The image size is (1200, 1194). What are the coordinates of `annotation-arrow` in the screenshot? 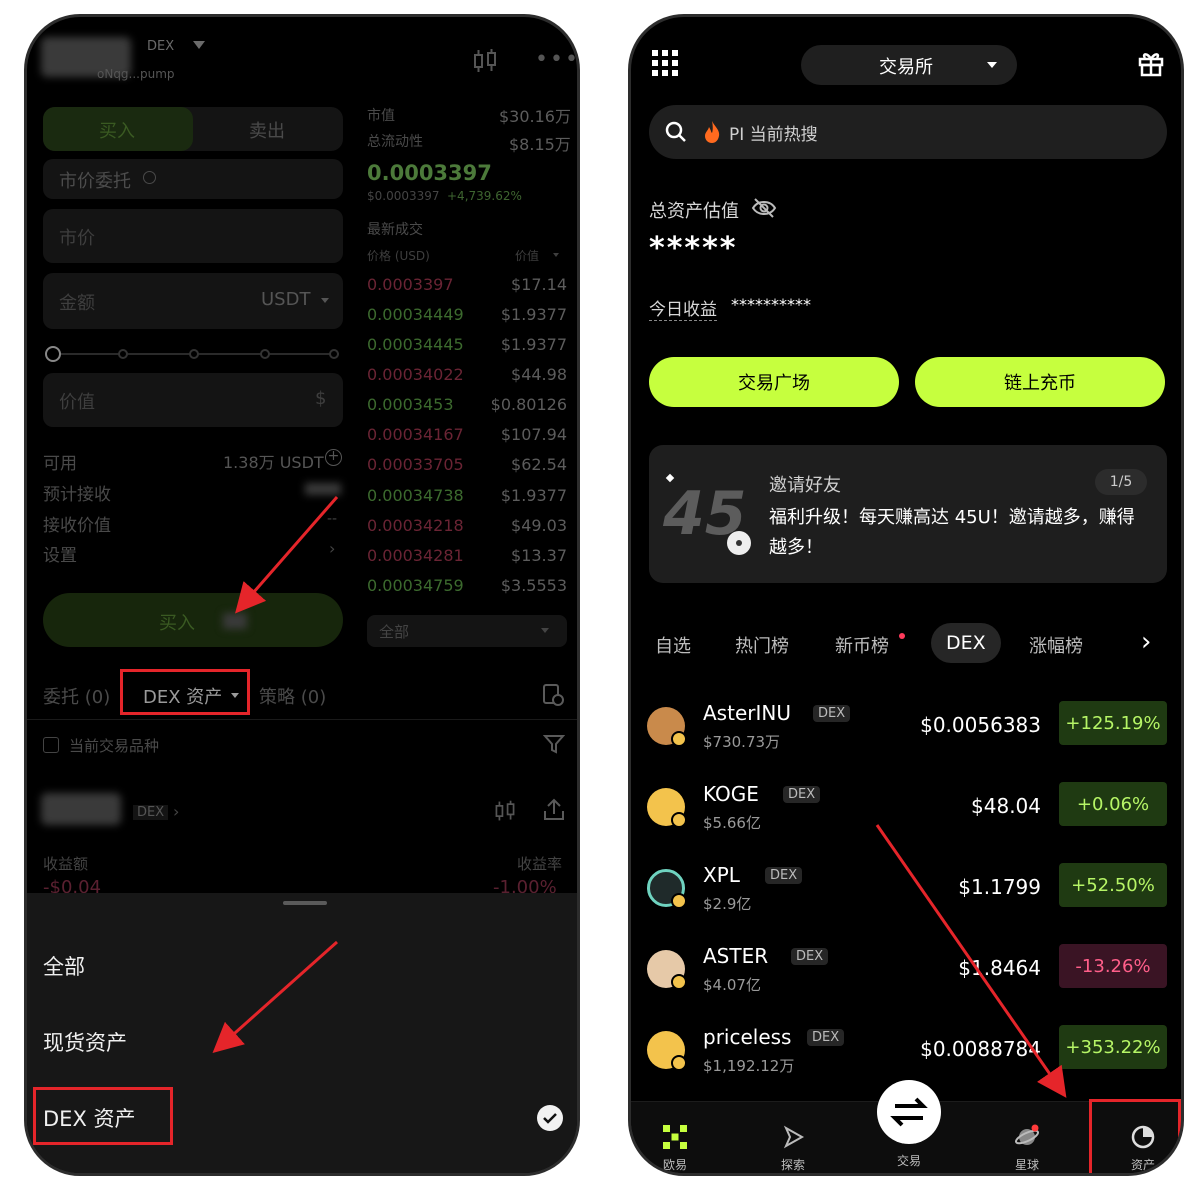 It's located at (971, 961).